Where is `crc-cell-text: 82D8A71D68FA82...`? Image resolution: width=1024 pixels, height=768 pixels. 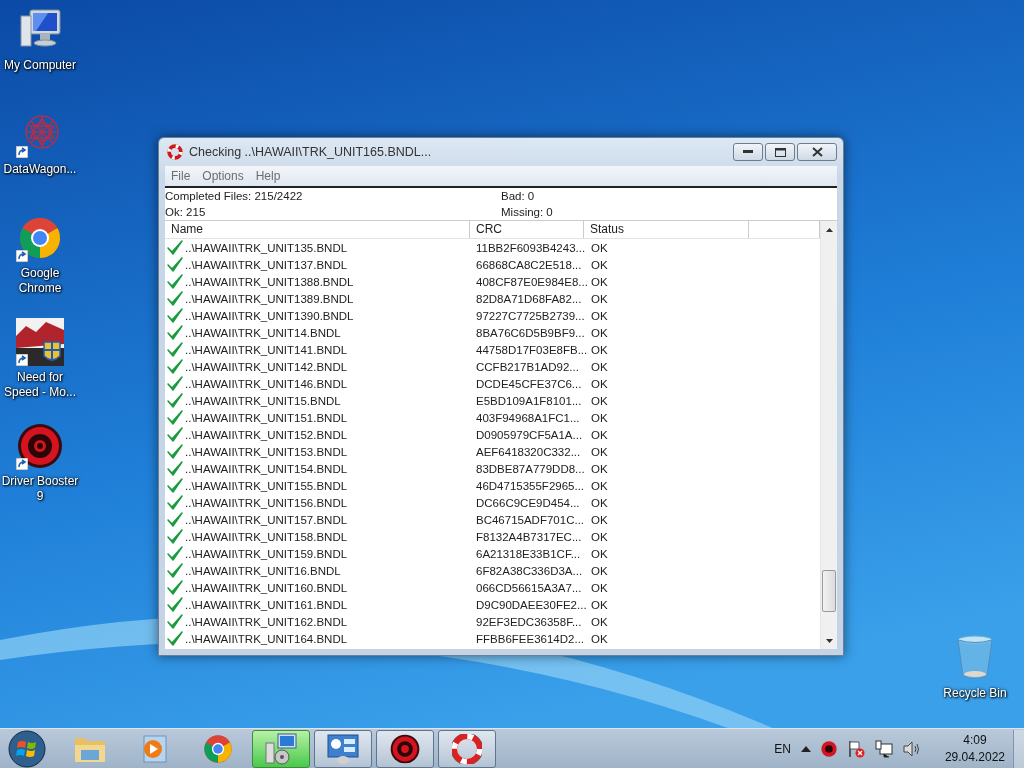
crc-cell-text: 82D8A71D68FA82... is located at coordinates (529, 298).